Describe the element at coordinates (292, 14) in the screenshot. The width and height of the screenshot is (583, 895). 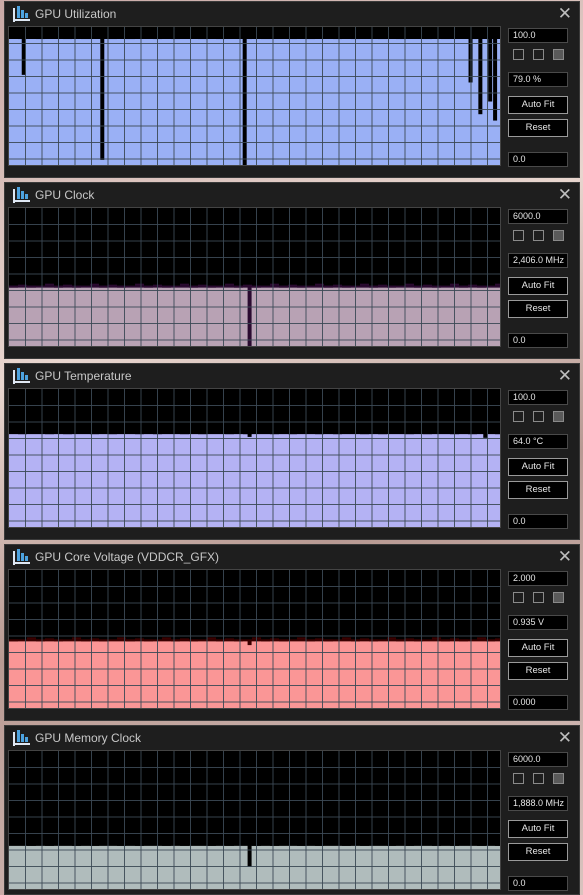
I see `title-bar: GPU Utilization ✕` at that location.